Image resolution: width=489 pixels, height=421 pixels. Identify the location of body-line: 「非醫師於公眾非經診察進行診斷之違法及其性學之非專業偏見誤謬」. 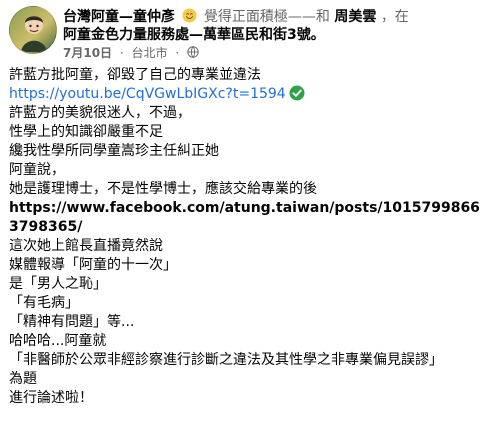
(226, 360).